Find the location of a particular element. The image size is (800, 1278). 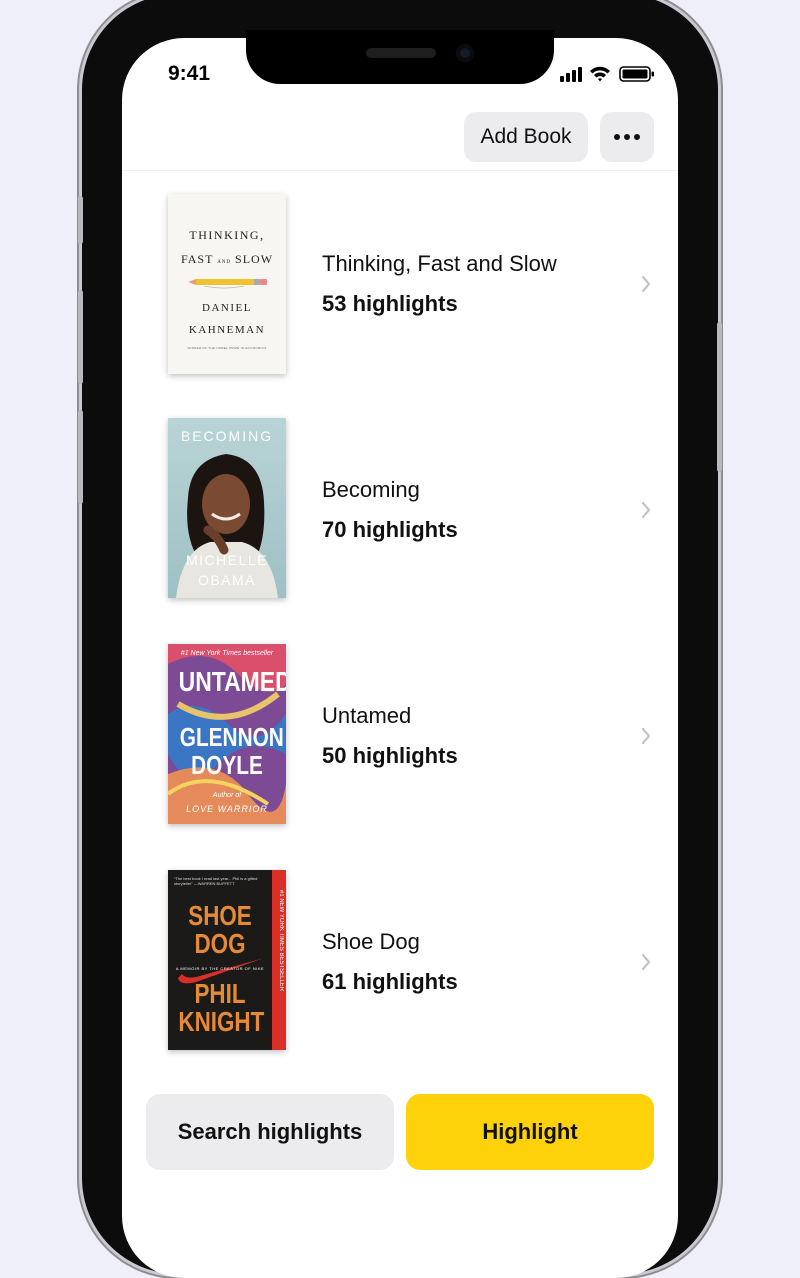

cover-byline: Author of is located at coordinates (227, 795).